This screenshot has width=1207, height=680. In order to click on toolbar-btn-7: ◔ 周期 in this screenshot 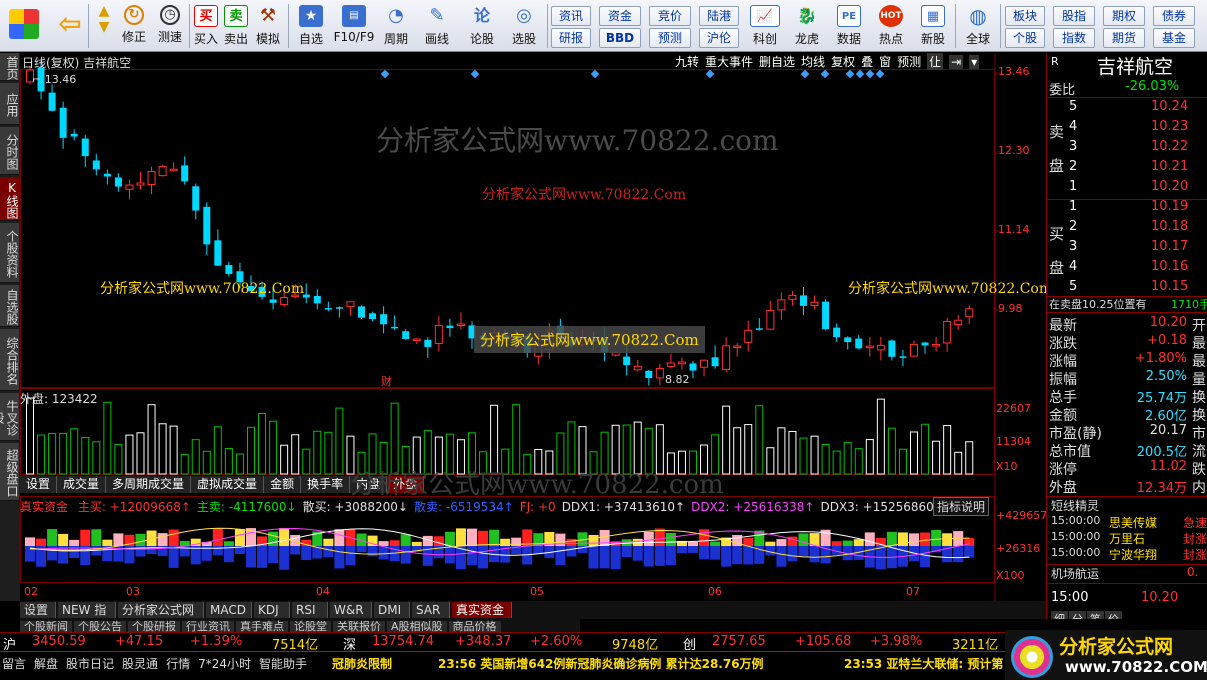, I will do `click(396, 26)`.